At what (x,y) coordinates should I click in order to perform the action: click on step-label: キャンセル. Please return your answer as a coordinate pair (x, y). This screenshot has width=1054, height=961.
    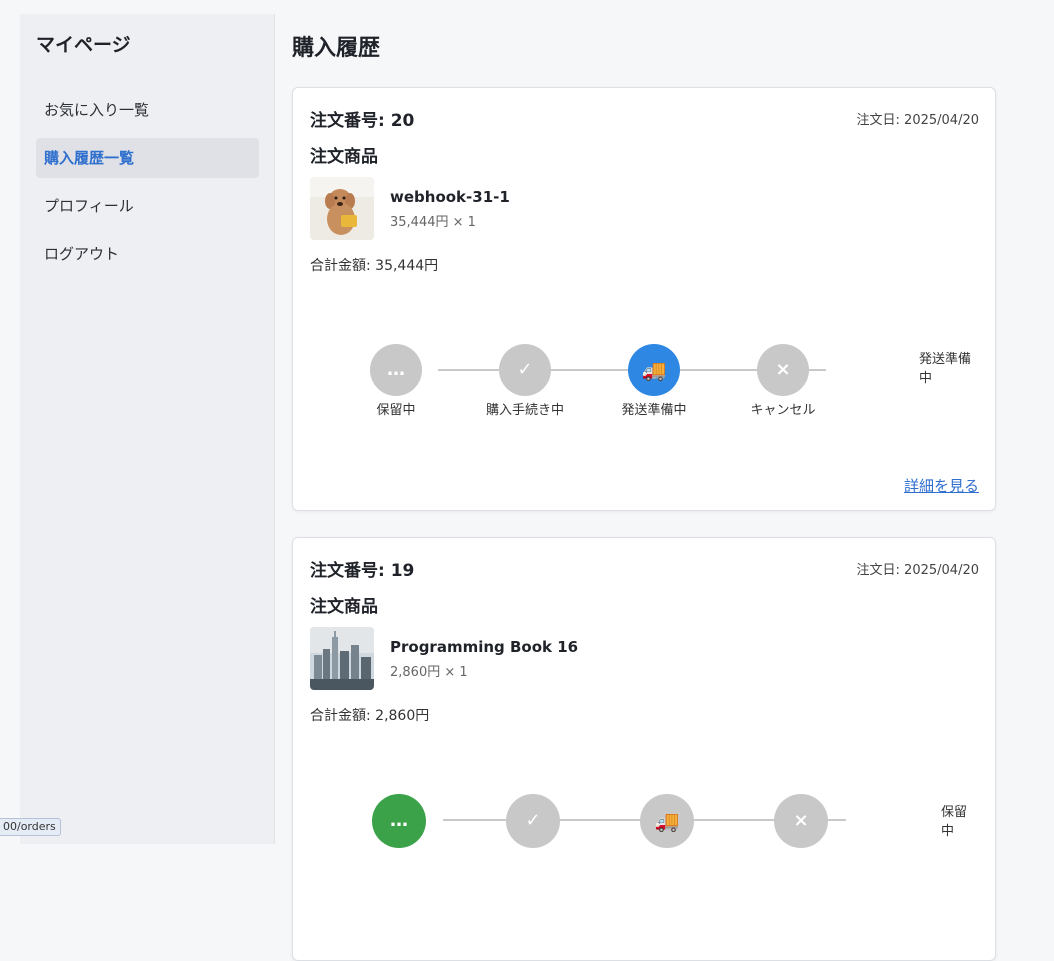
    Looking at the image, I should click on (783, 410).